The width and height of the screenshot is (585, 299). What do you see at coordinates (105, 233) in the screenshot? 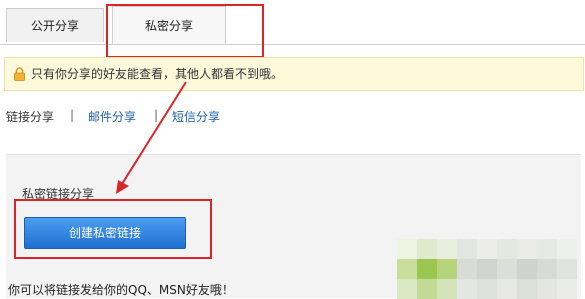
I see `create-private-link-button: 创建私密链接` at bounding box center [105, 233].